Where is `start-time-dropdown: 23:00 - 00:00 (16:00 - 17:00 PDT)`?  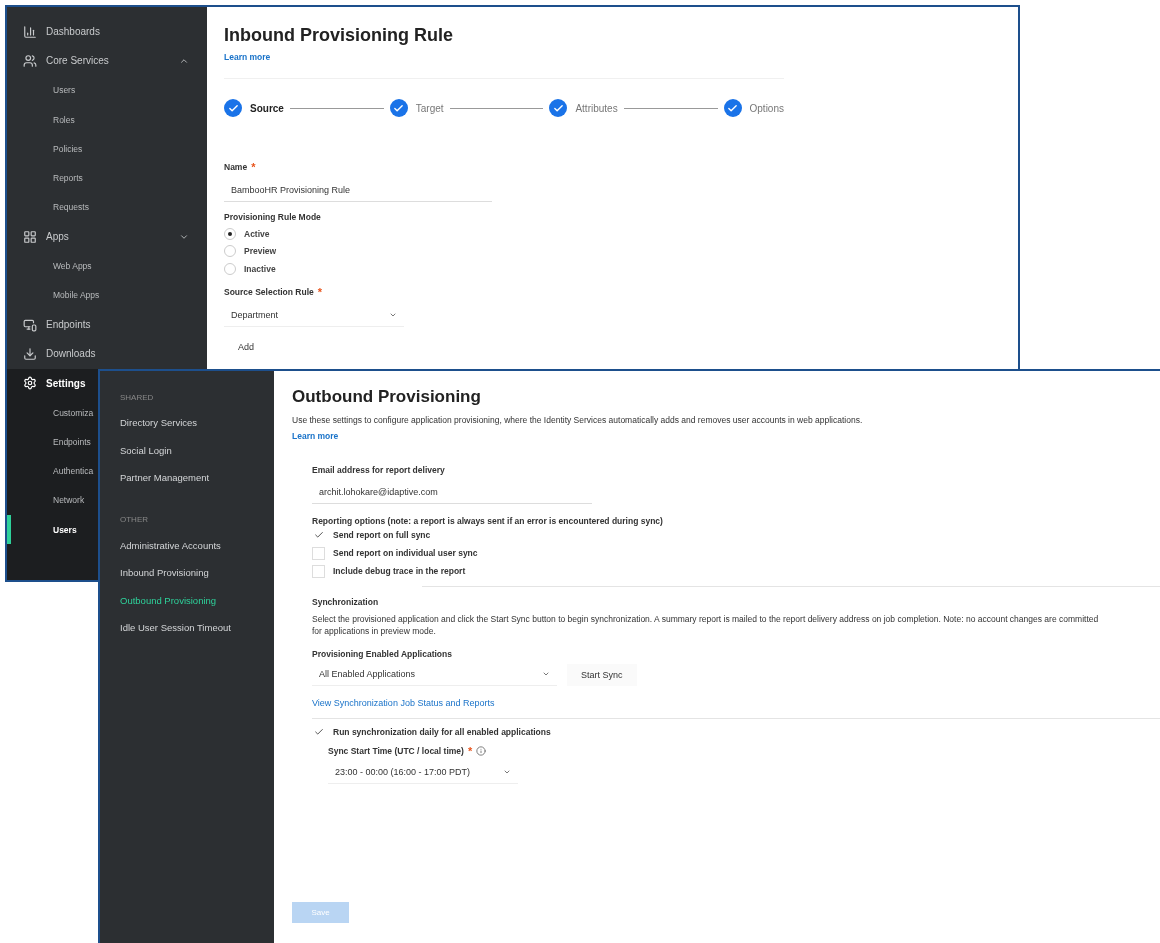
start-time-dropdown: 23:00 - 00:00 (16:00 - 17:00 PDT) is located at coordinates (423, 772).